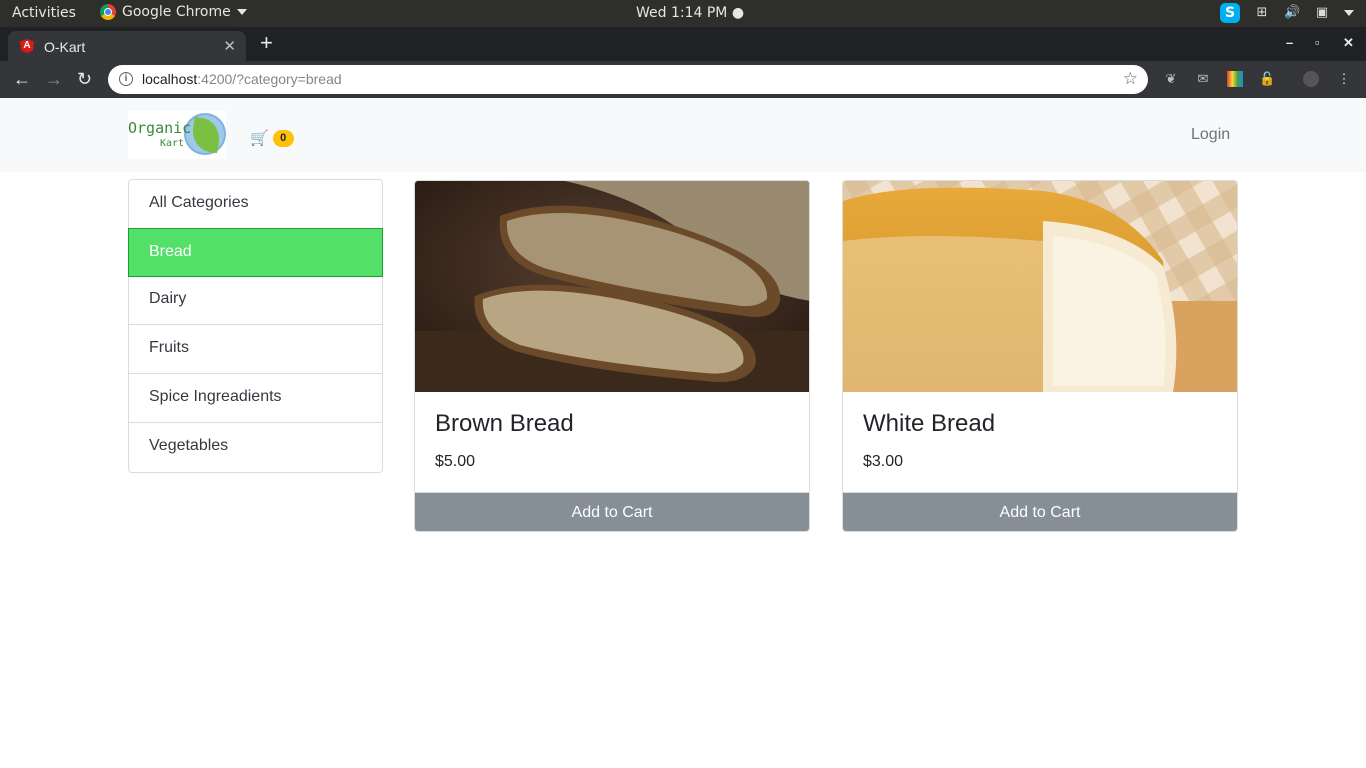  Describe the element at coordinates (126, 79) in the screenshot. I see `site-info-icon: i` at that location.